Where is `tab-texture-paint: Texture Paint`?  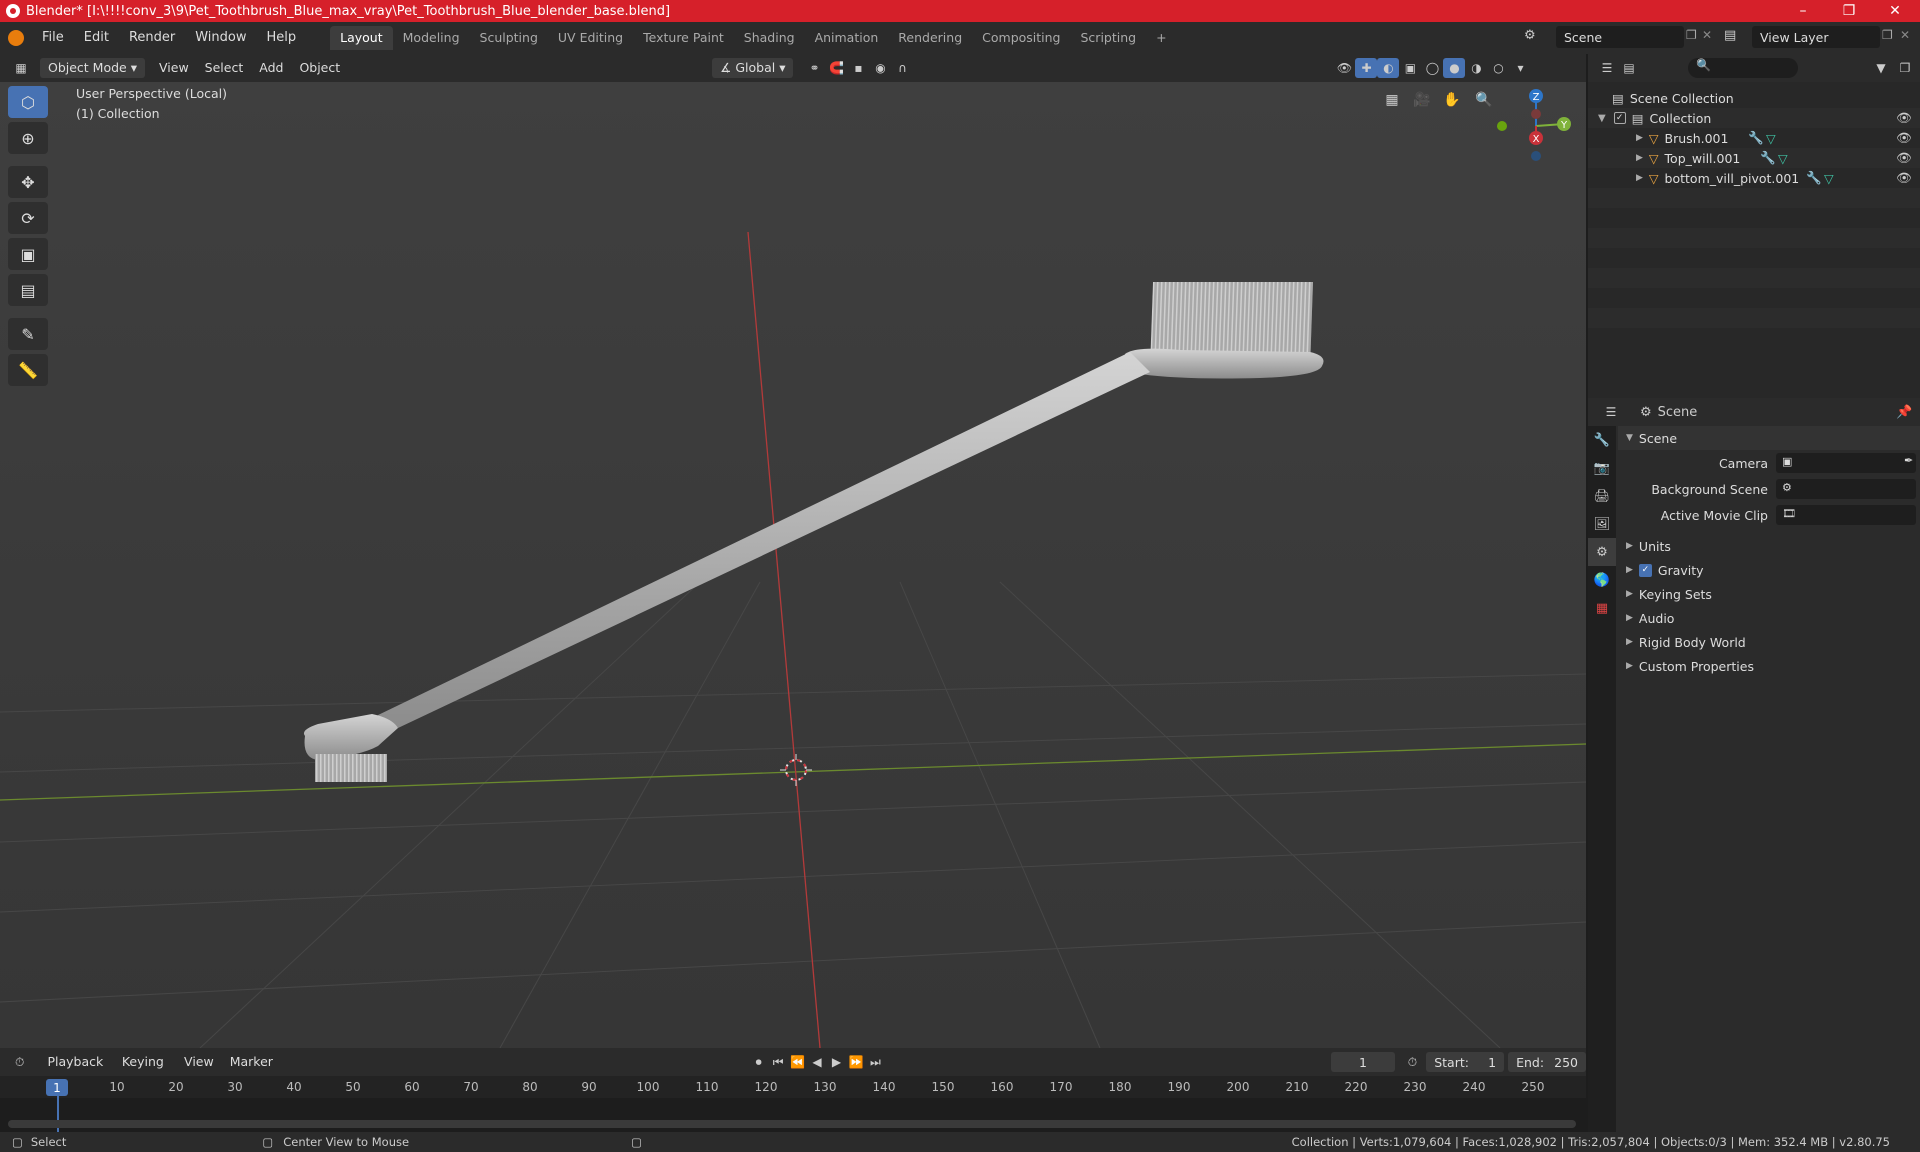 tab-texture-paint: Texture Paint is located at coordinates (683, 38).